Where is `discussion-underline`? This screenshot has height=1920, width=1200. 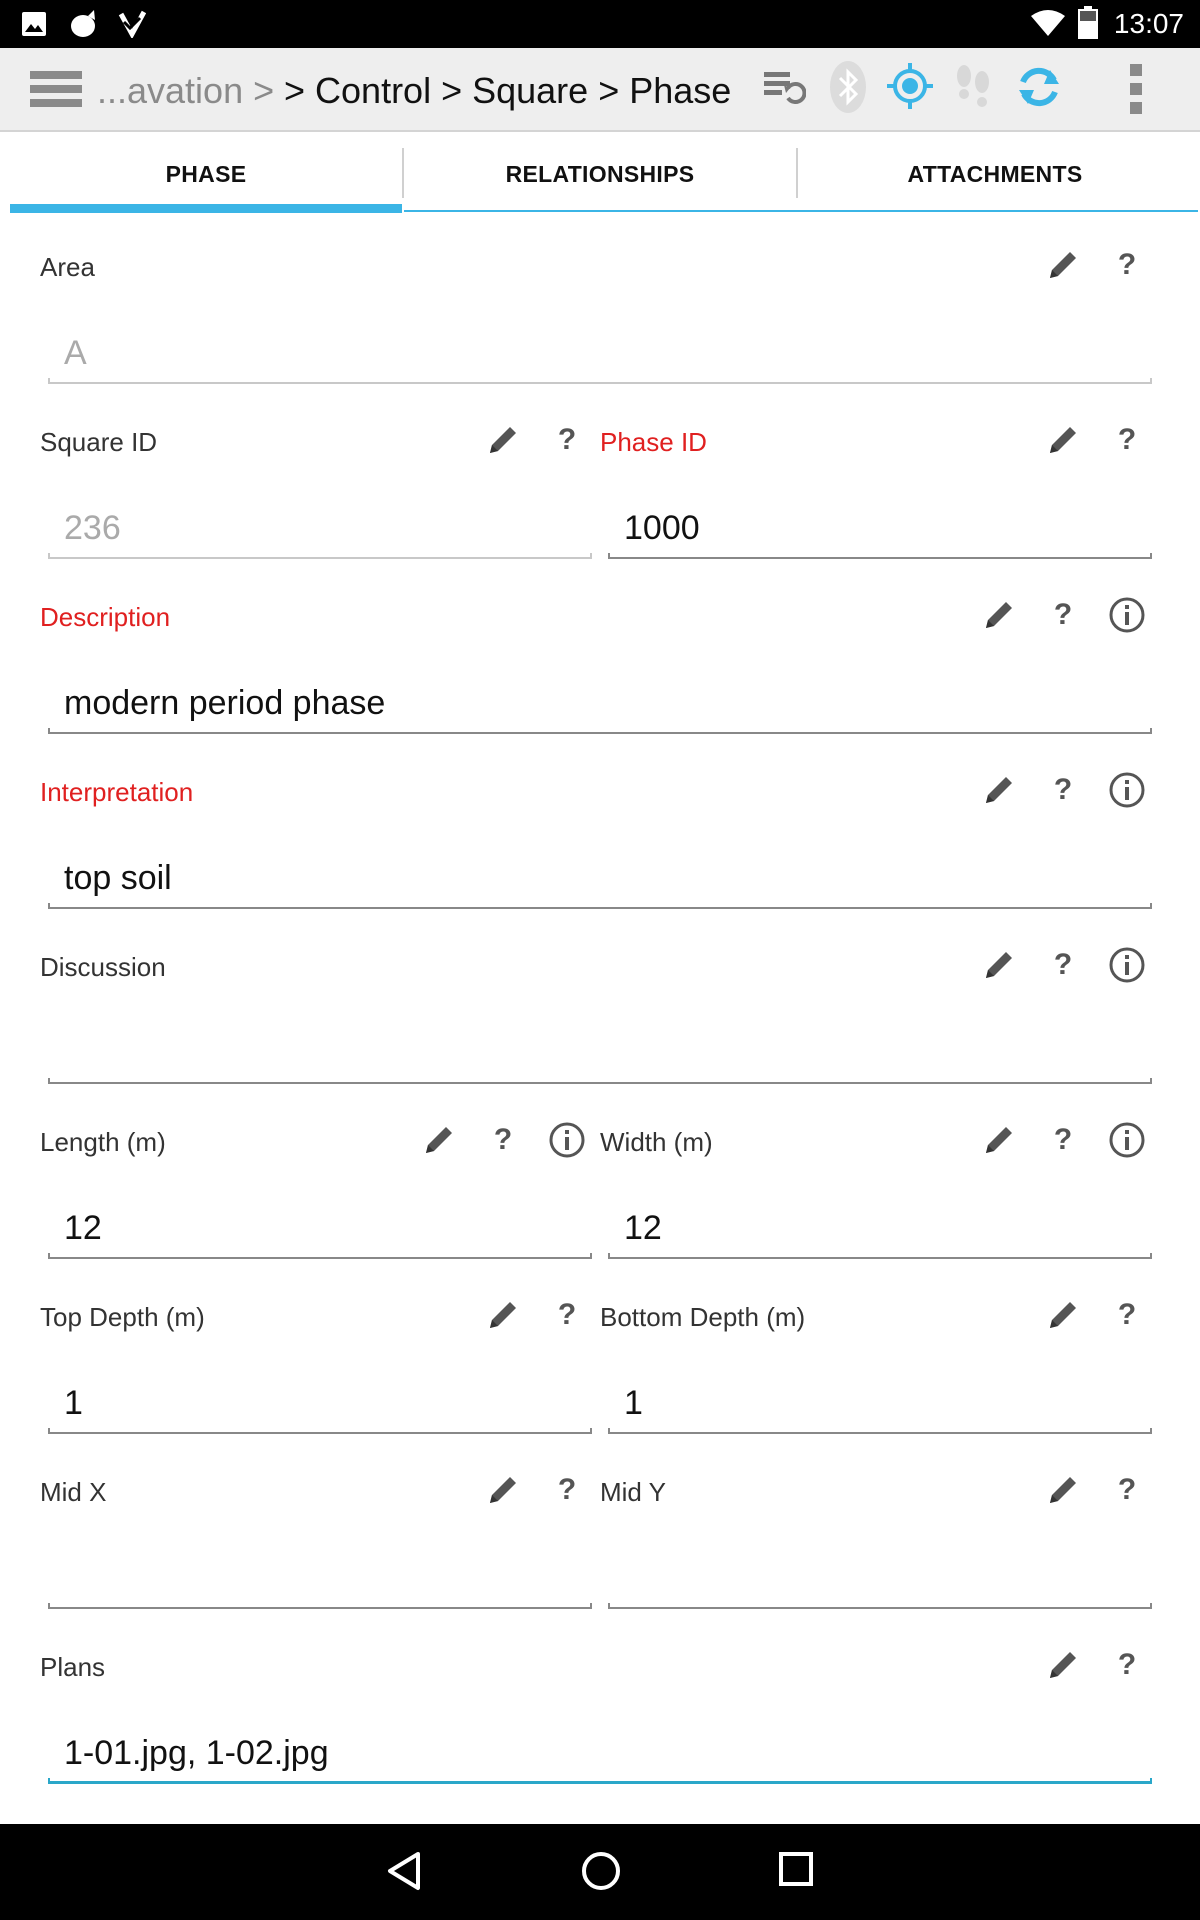 discussion-underline is located at coordinates (600, 1081).